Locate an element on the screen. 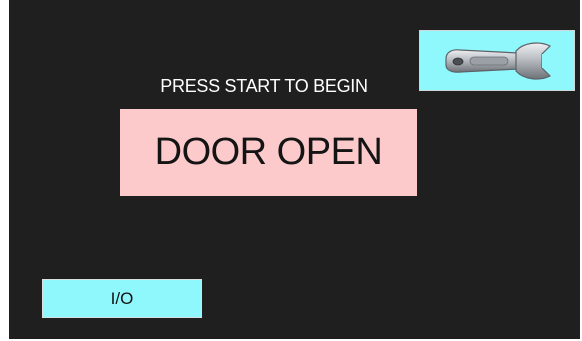 The image size is (582, 341). door-status-indicator: DOOR OPEN is located at coordinates (268, 152).